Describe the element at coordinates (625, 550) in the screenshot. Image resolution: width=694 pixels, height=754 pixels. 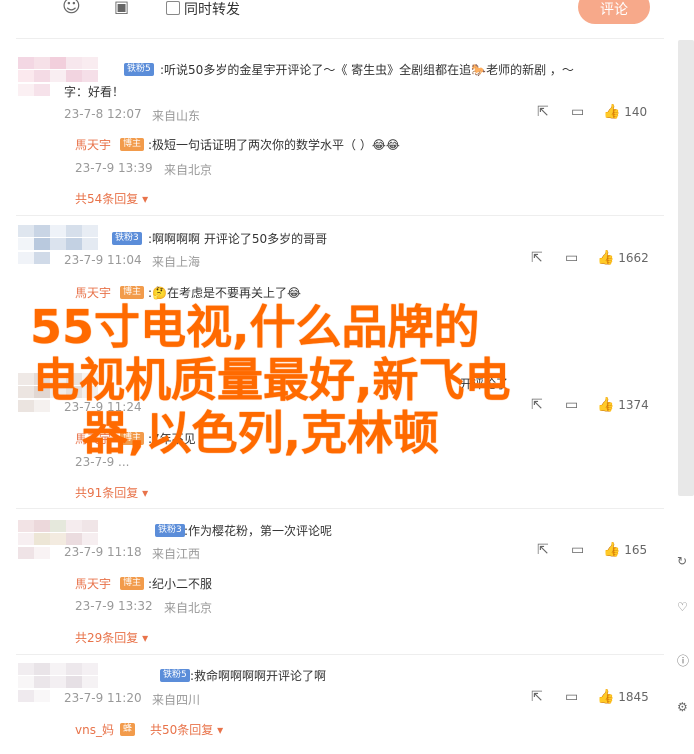
I see `like-button: 👍 165` at that location.